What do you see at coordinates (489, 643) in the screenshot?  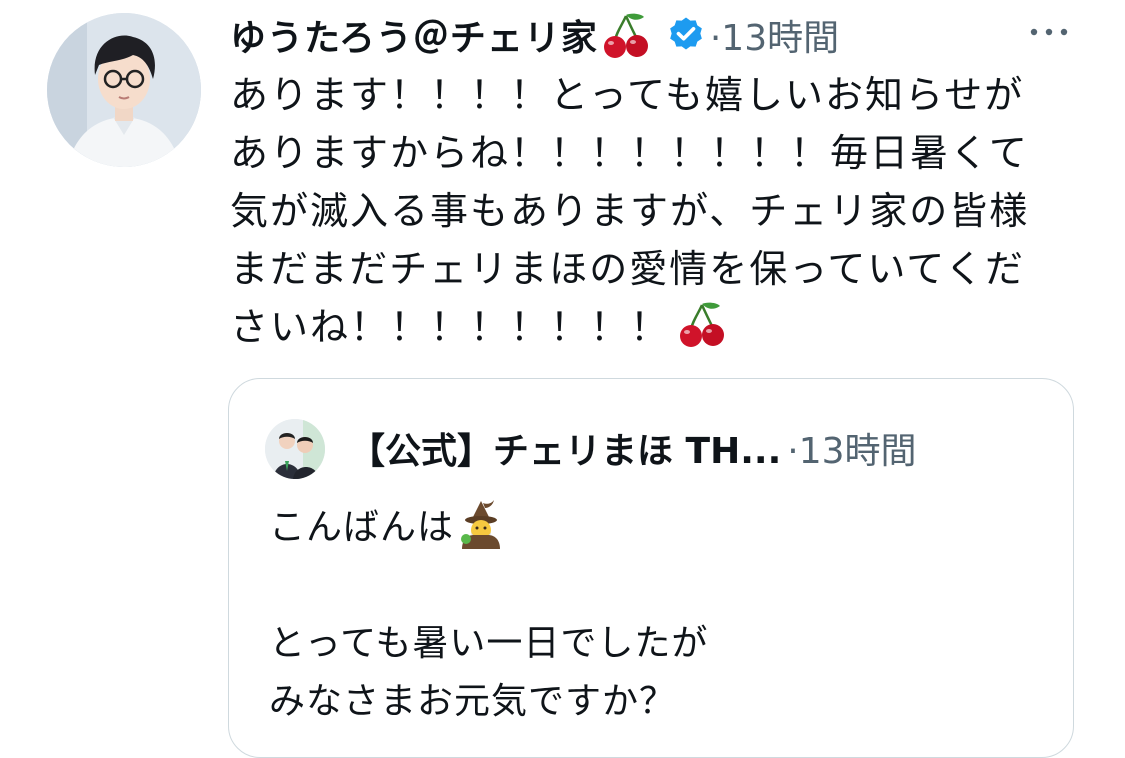 I see `quoted-text-line: とっても暑い一日でしたが` at bounding box center [489, 643].